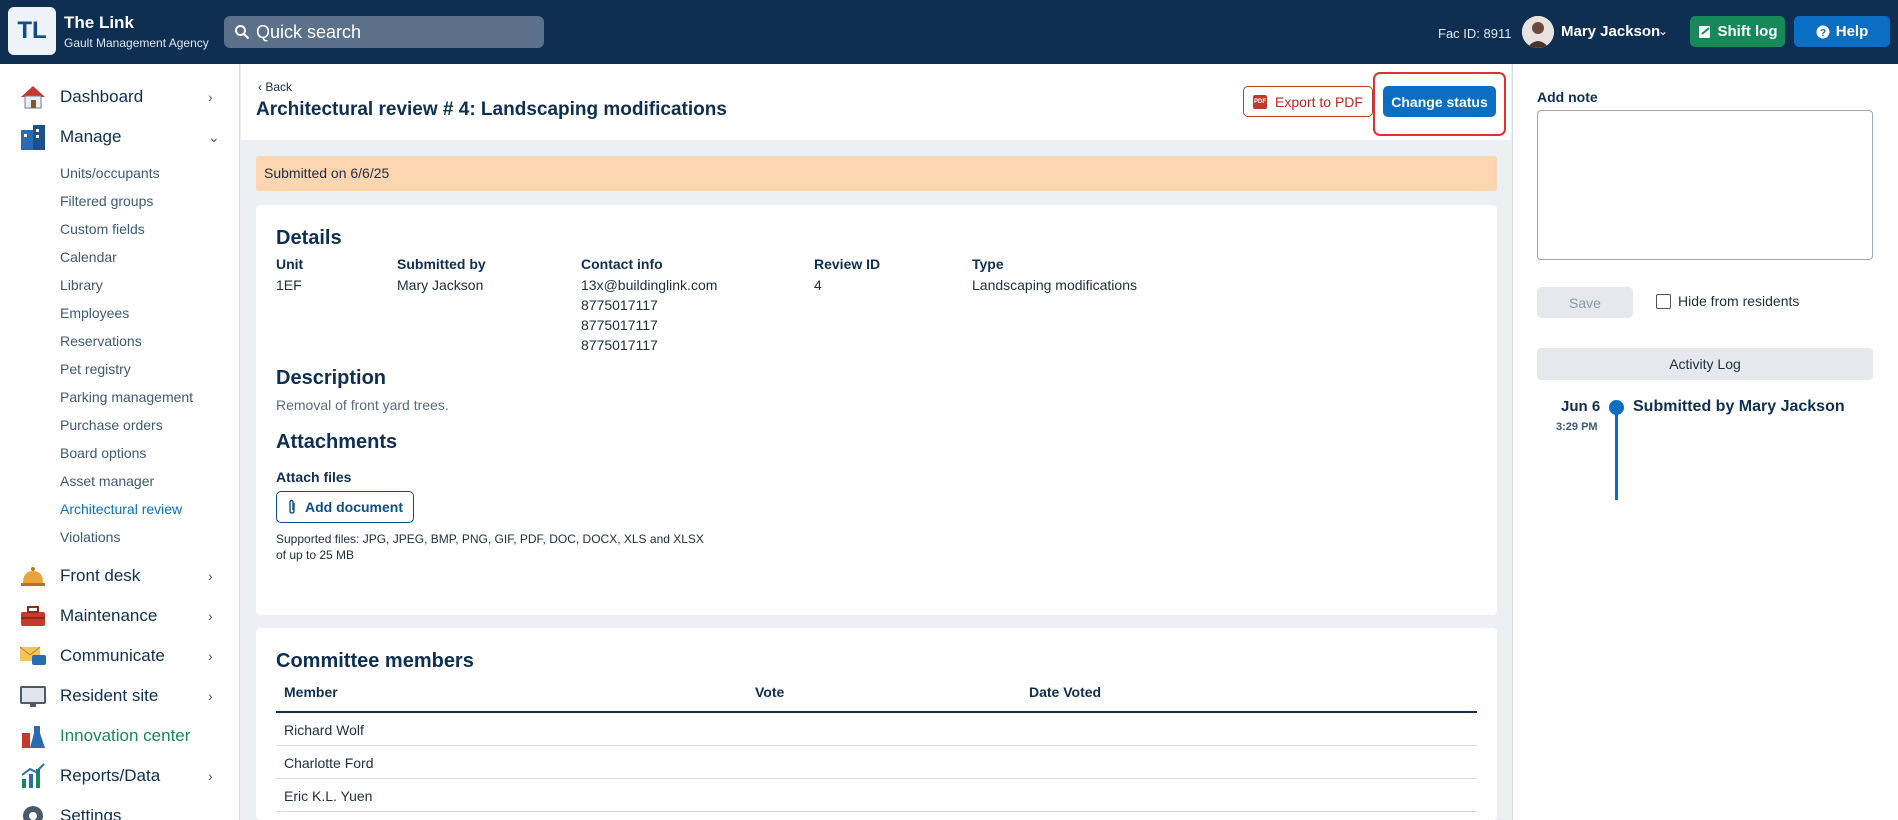 Image resolution: width=1898 pixels, height=820 pixels. What do you see at coordinates (33, 137) in the screenshot?
I see `building-icon` at bounding box center [33, 137].